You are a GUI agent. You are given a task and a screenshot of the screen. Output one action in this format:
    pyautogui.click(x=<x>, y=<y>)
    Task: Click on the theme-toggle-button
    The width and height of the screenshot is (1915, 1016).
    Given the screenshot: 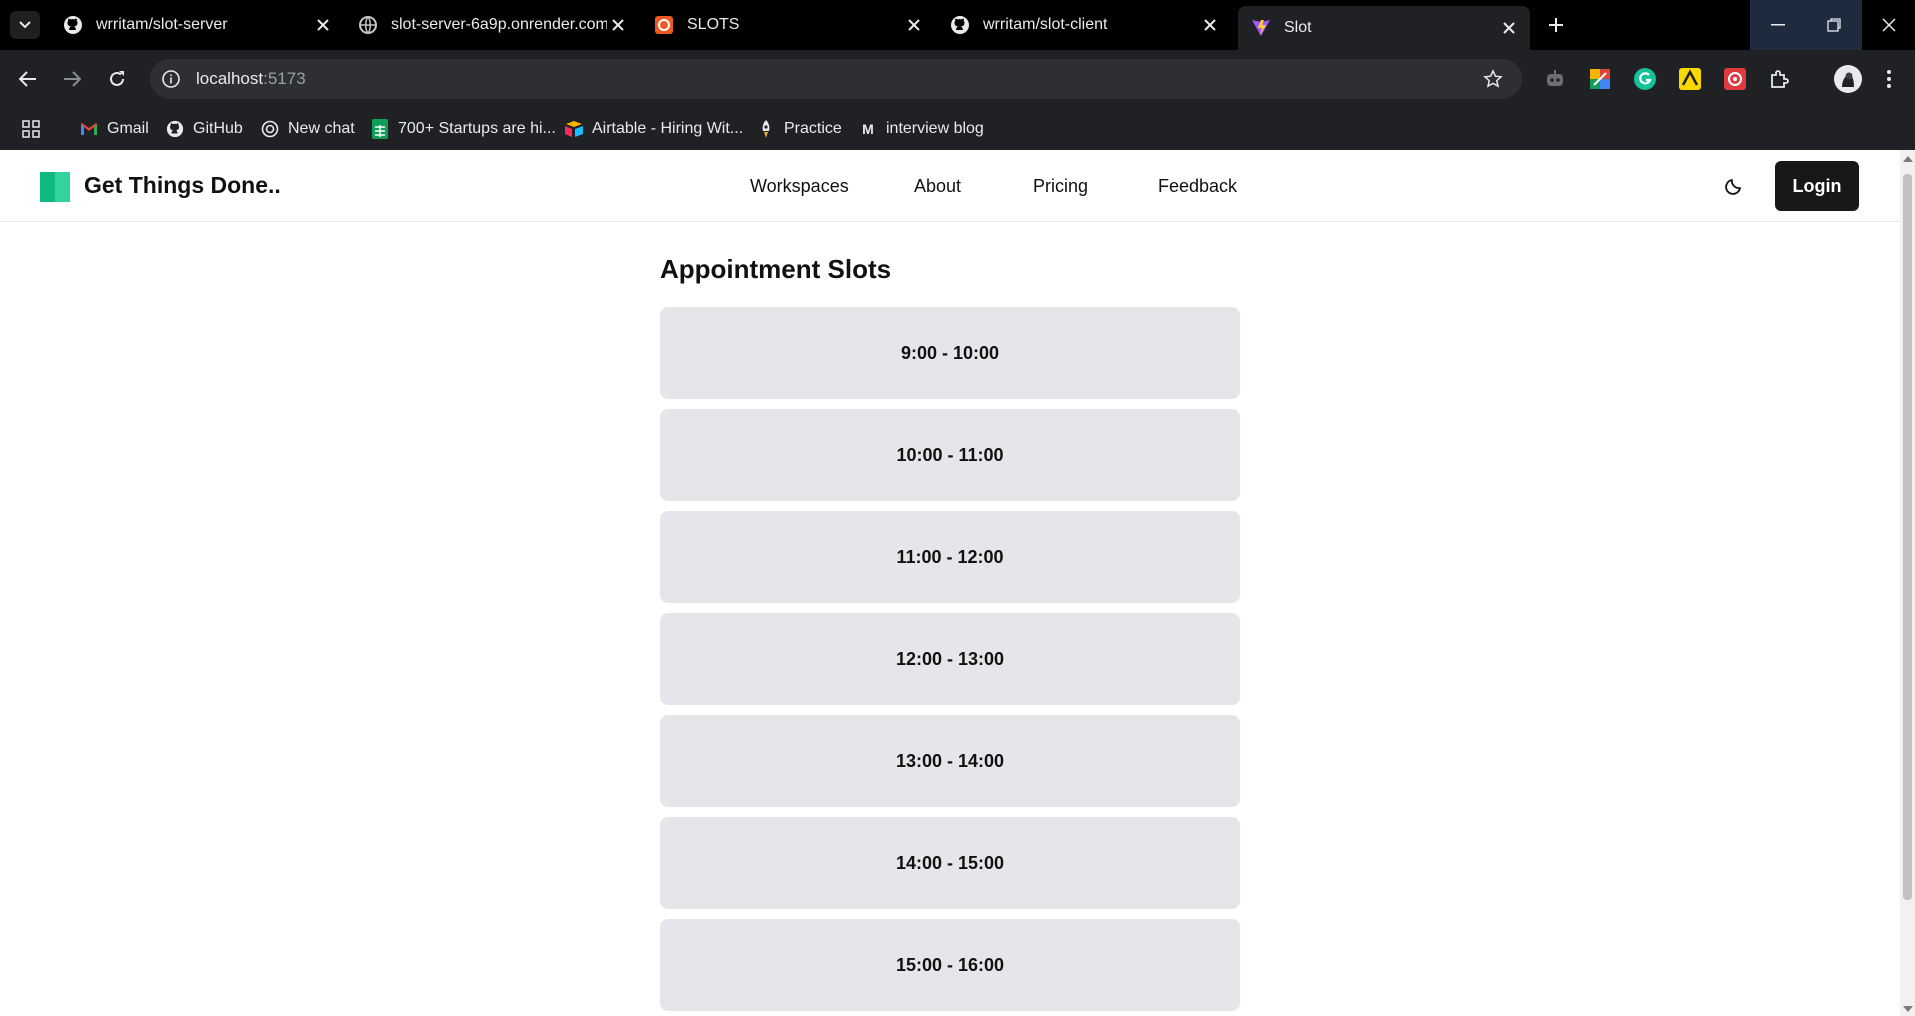 What is the action you would take?
    pyautogui.click(x=1734, y=186)
    